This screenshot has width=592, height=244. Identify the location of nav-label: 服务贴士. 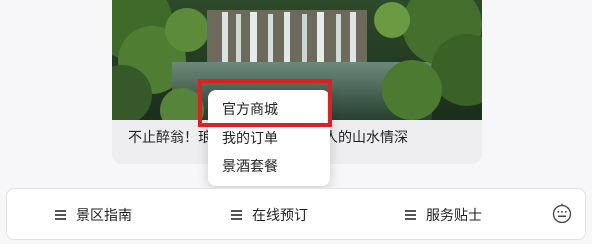
(454, 216).